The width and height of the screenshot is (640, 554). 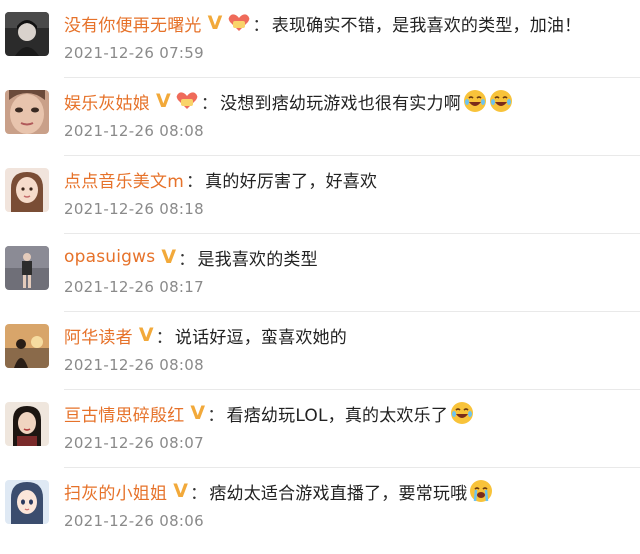 I want to click on username-link: 没有你便再无曙光, so click(x=133, y=23).